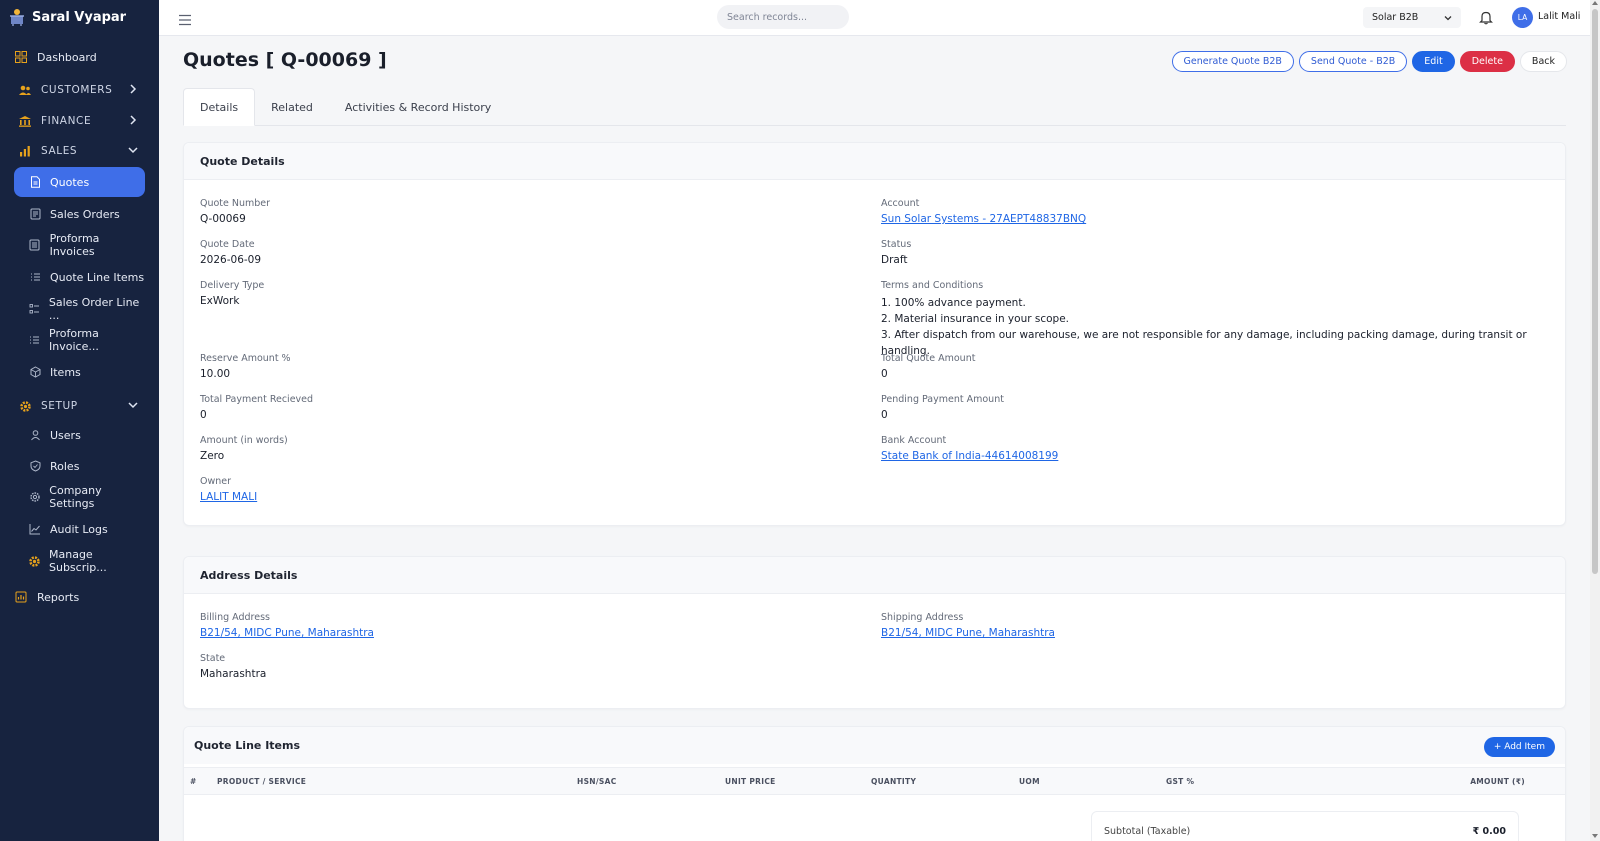 The image size is (1600, 841). I want to click on field-label: Pending Payment Amount, so click(942, 399).